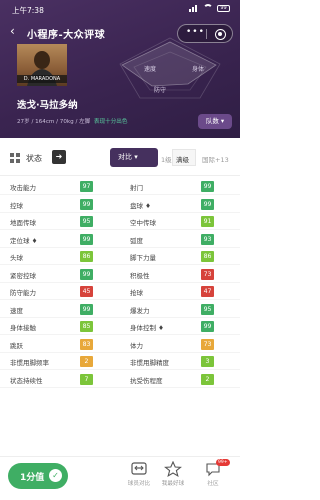 Image resolution: width=320 pixels, height=500 pixels. Describe the element at coordinates (86, 291) in the screenshot. I see `attribute-value: 45` at that location.